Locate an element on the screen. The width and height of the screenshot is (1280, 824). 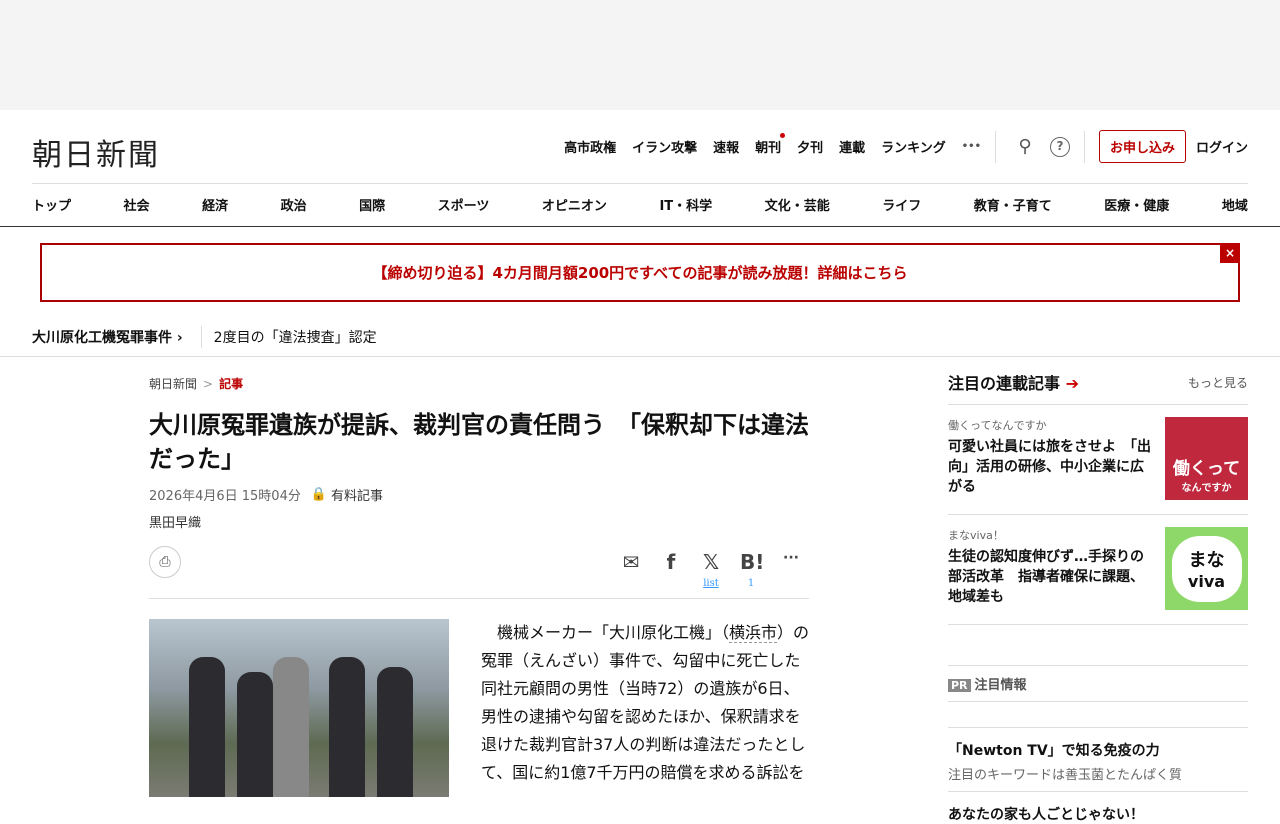
facebook-share-button: f is located at coordinates (671, 562).